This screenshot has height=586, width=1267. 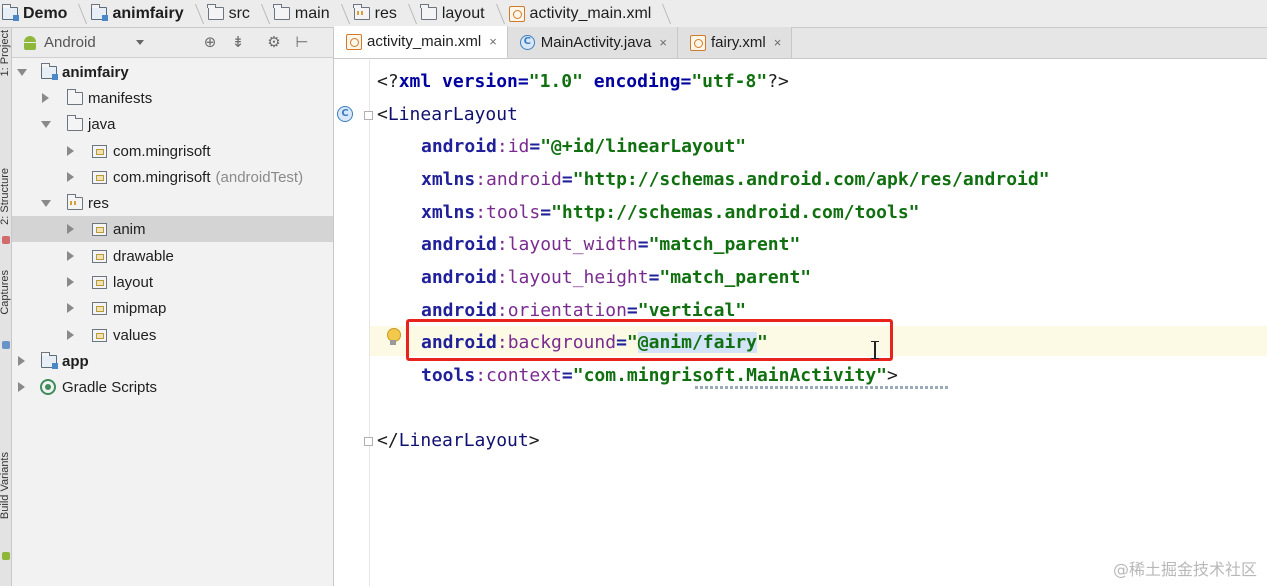 I want to click on tree-item-mipmap: mipmap, so click(x=172, y=308).